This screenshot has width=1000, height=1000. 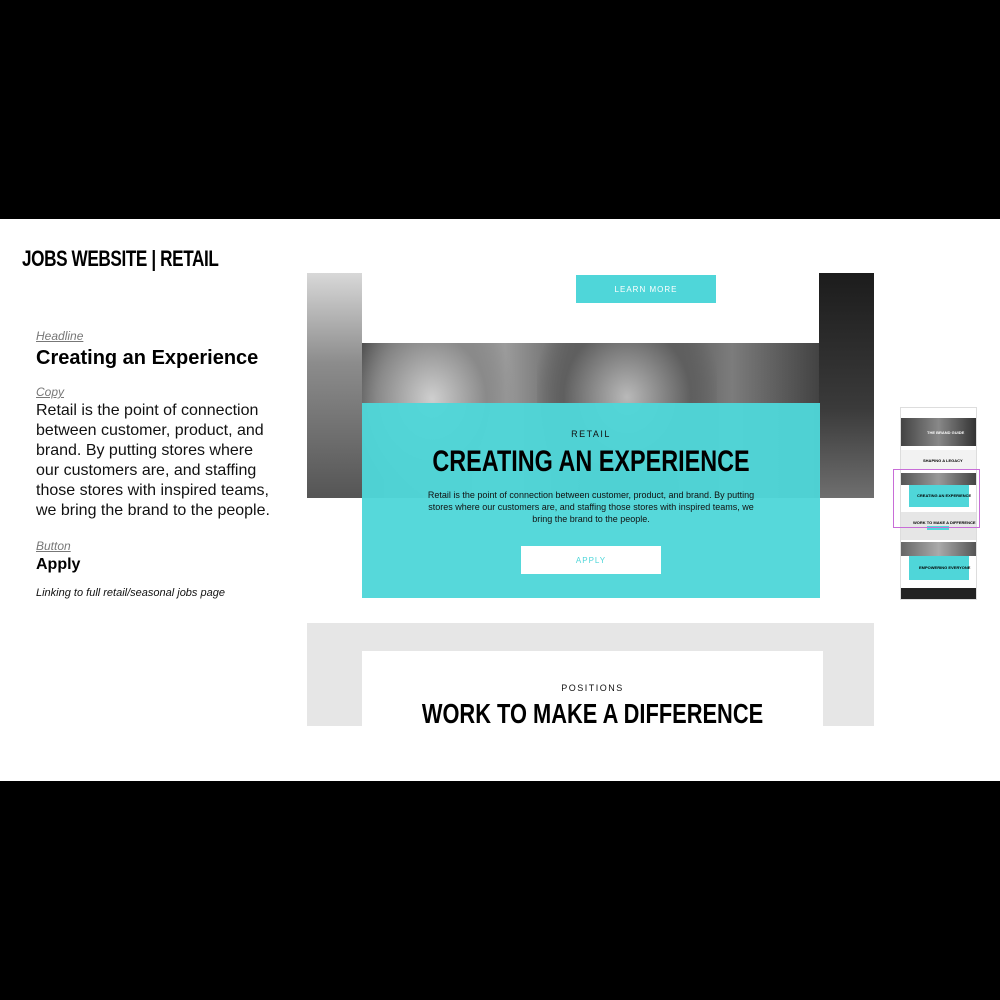 I want to click on positions-eyebrow: POSITIONS, so click(x=592, y=688).